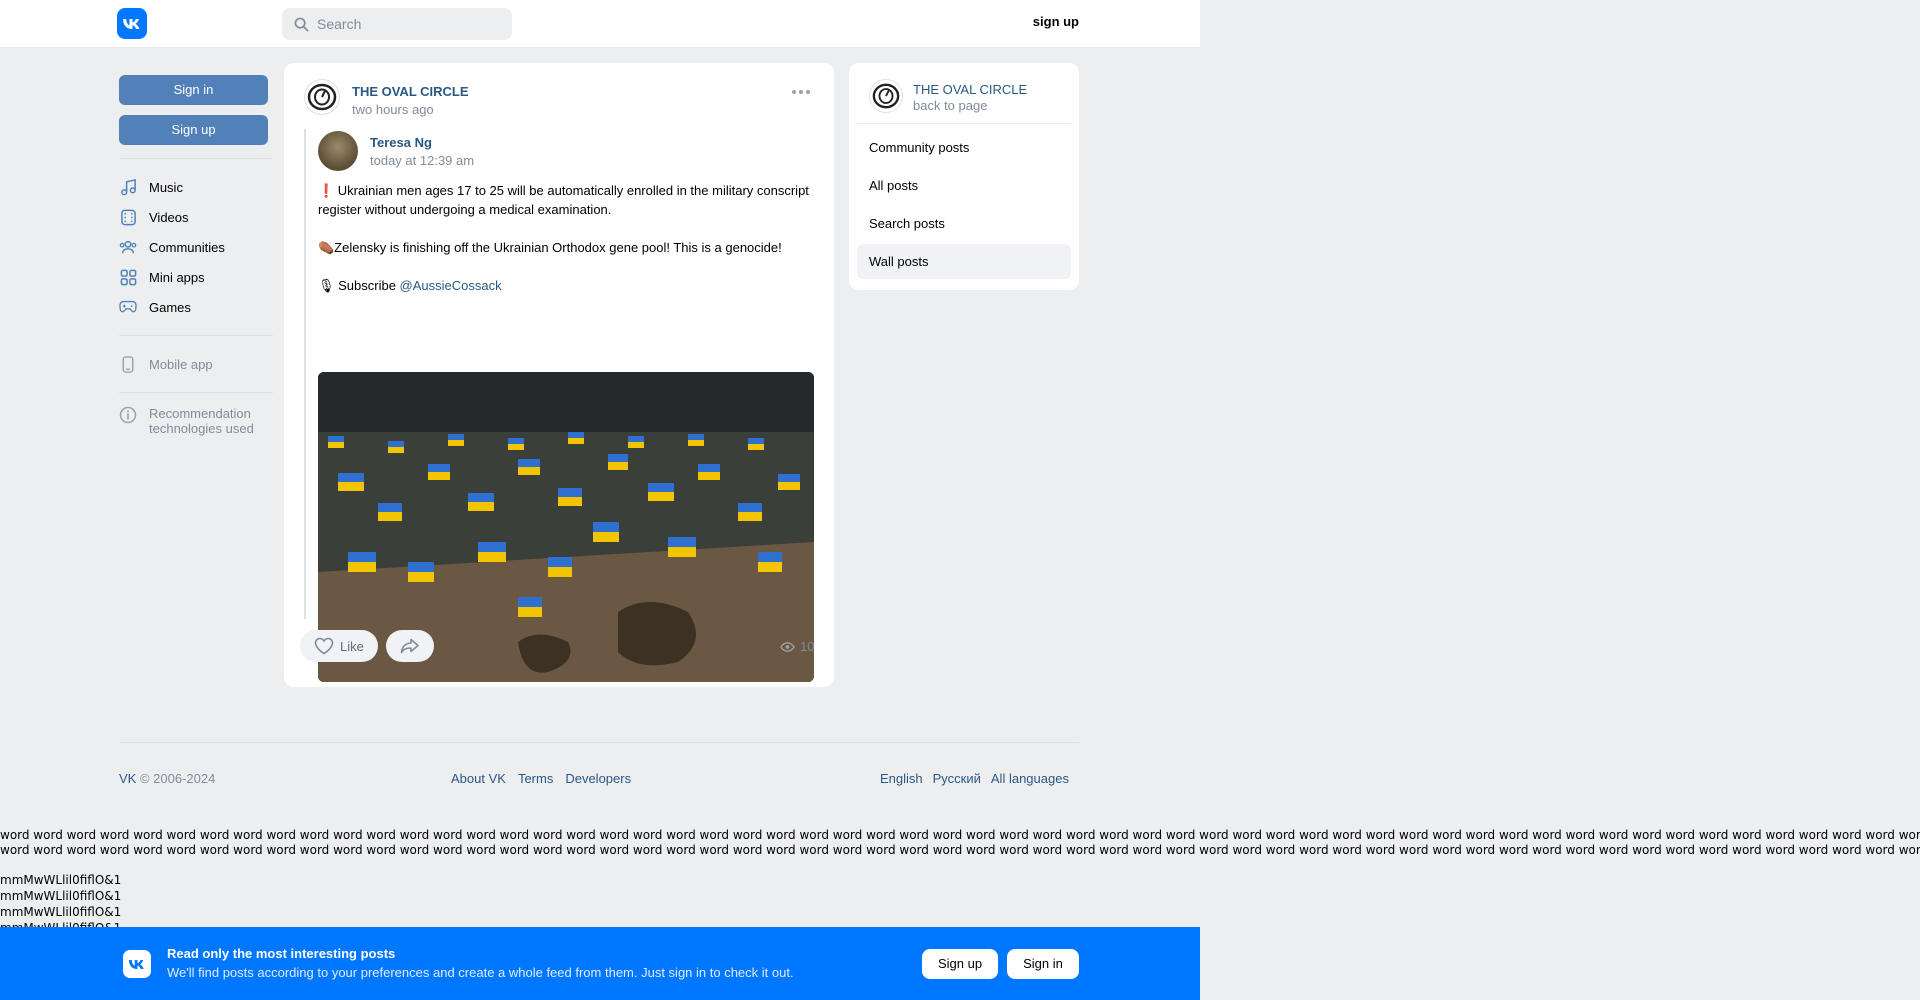 Image resolution: width=1920 pixels, height=1000 pixels. Describe the element at coordinates (802, 92) in the screenshot. I see `more-options-icon` at that location.